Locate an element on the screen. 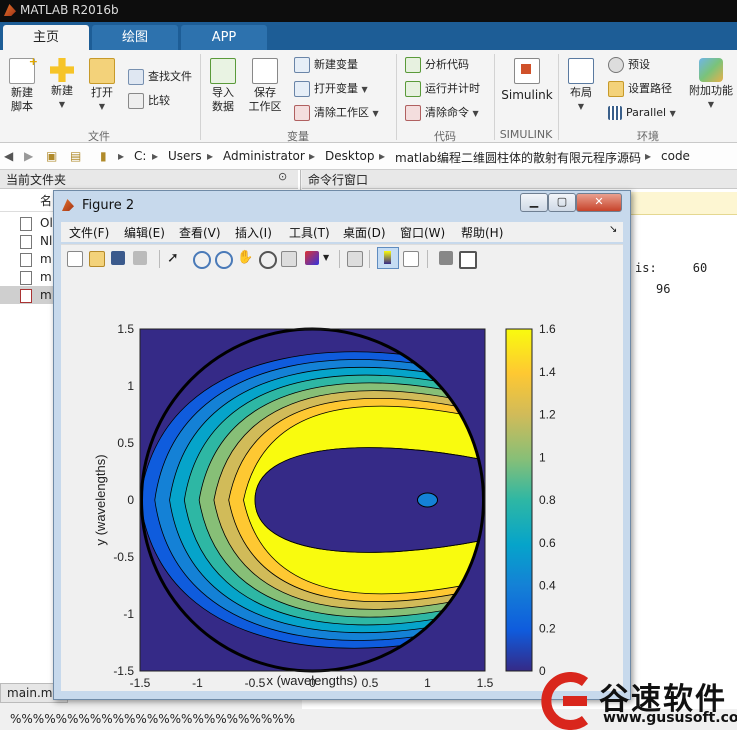 The height and width of the screenshot is (730, 737). show-plot-tools-icon is located at coordinates (468, 260).